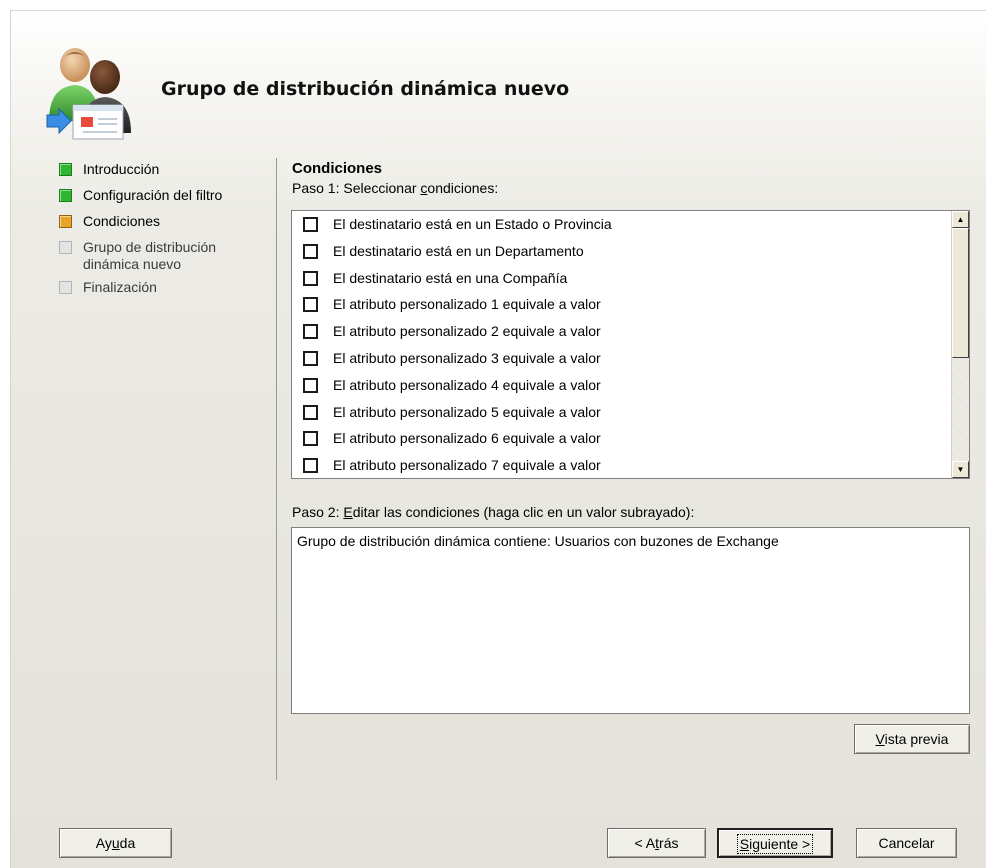 The image size is (986, 868). What do you see at coordinates (450, 277) in the screenshot?
I see `condition-label: El destinatario está en una Compañía` at bounding box center [450, 277].